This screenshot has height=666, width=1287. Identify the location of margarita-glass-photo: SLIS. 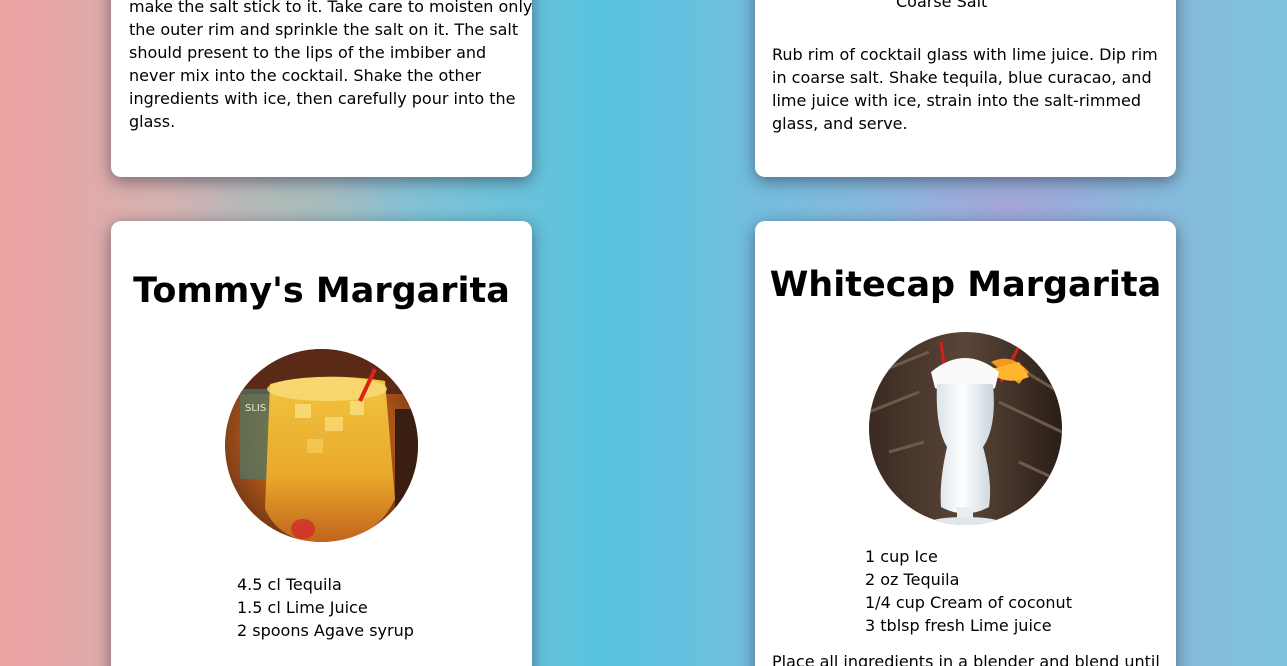
(321, 445).